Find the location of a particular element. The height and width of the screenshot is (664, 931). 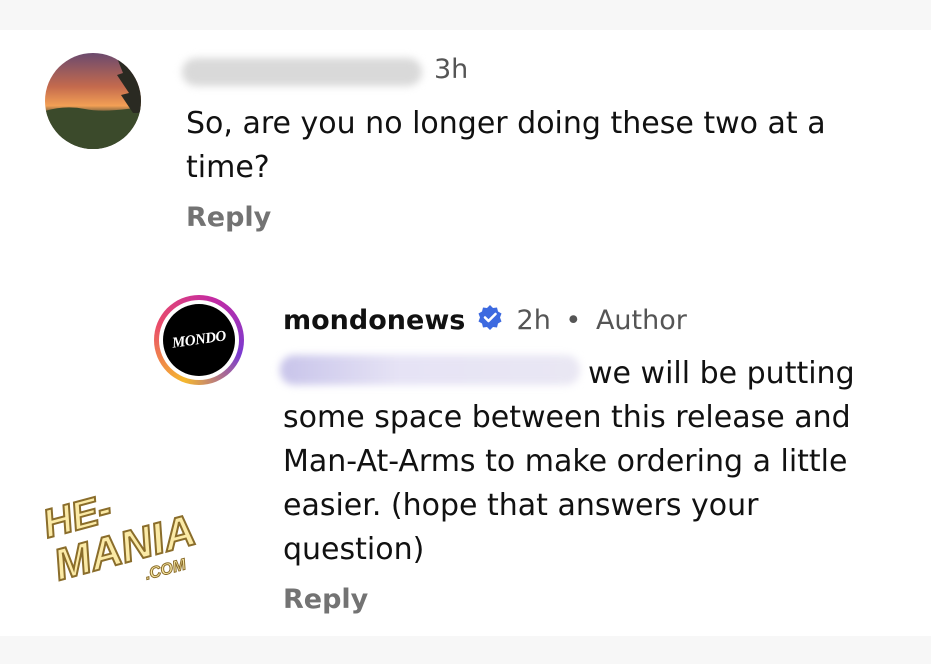

avatar-ring-gap: MONDO is located at coordinates (199, 340).